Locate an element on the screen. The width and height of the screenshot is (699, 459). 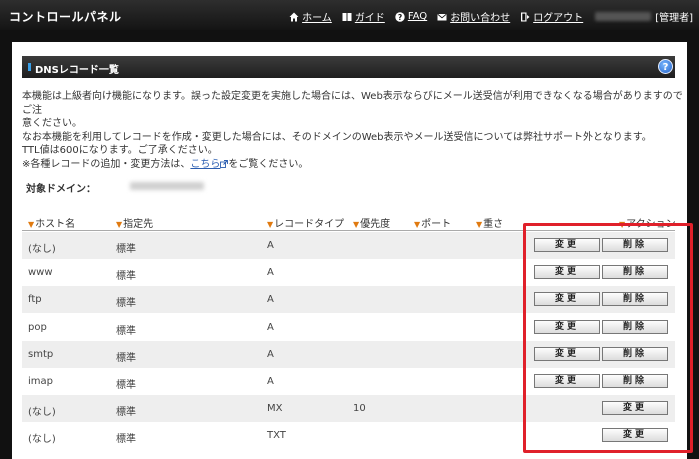
help-icon: ? is located at coordinates (665, 66).